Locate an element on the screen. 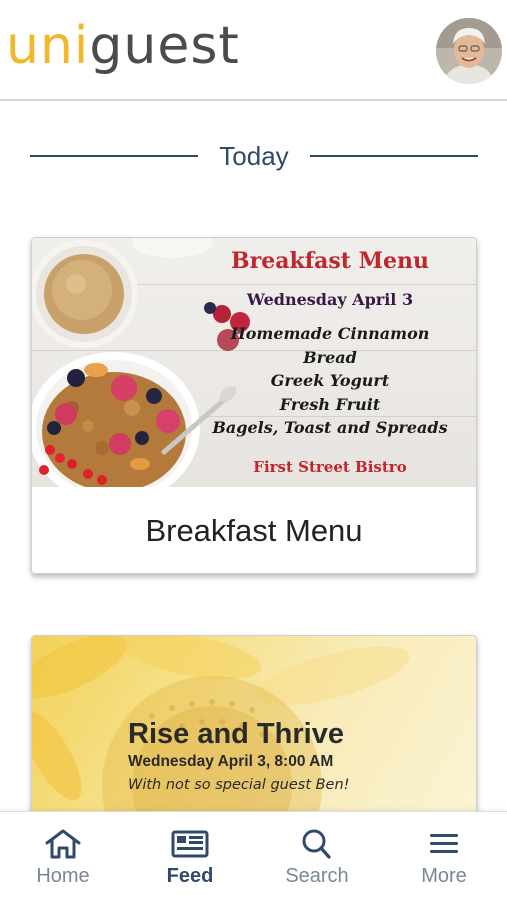  menu-item: Greek Yogurt is located at coordinates (330, 380).